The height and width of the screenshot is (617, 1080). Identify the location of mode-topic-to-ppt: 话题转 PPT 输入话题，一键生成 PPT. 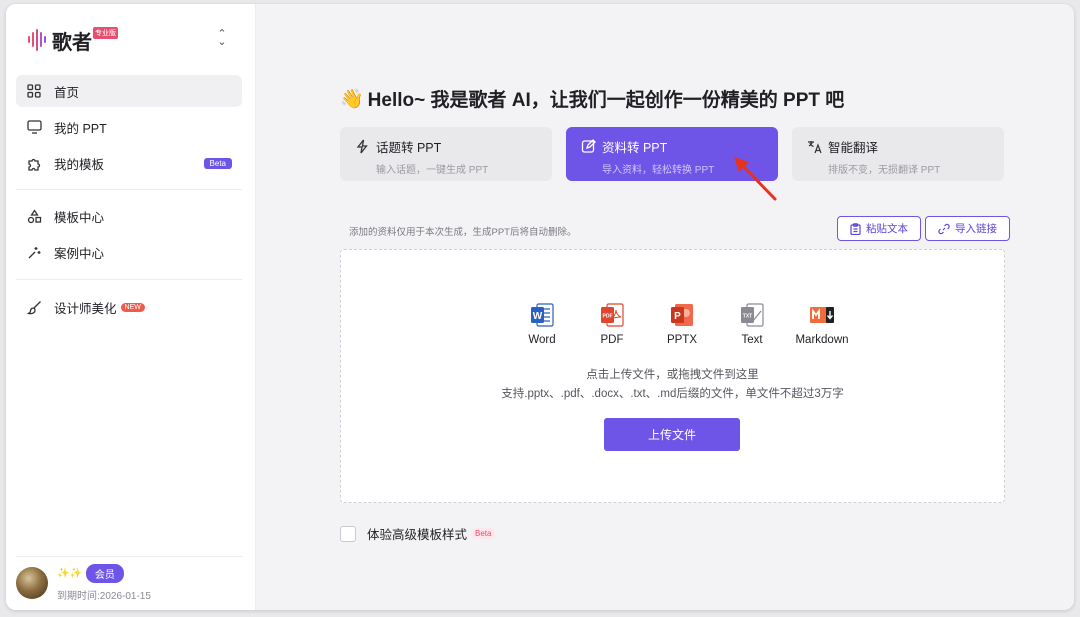
(446, 154).